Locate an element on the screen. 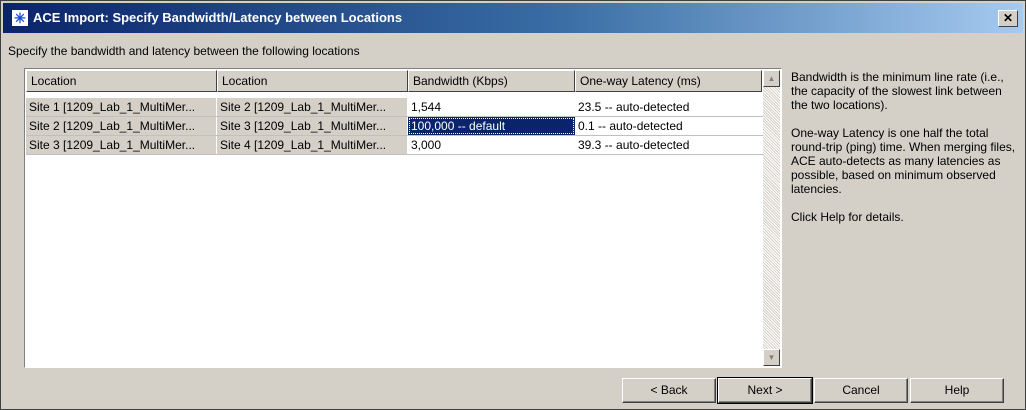  scroll-down-arrow-icon: ▼ is located at coordinates (771, 357).